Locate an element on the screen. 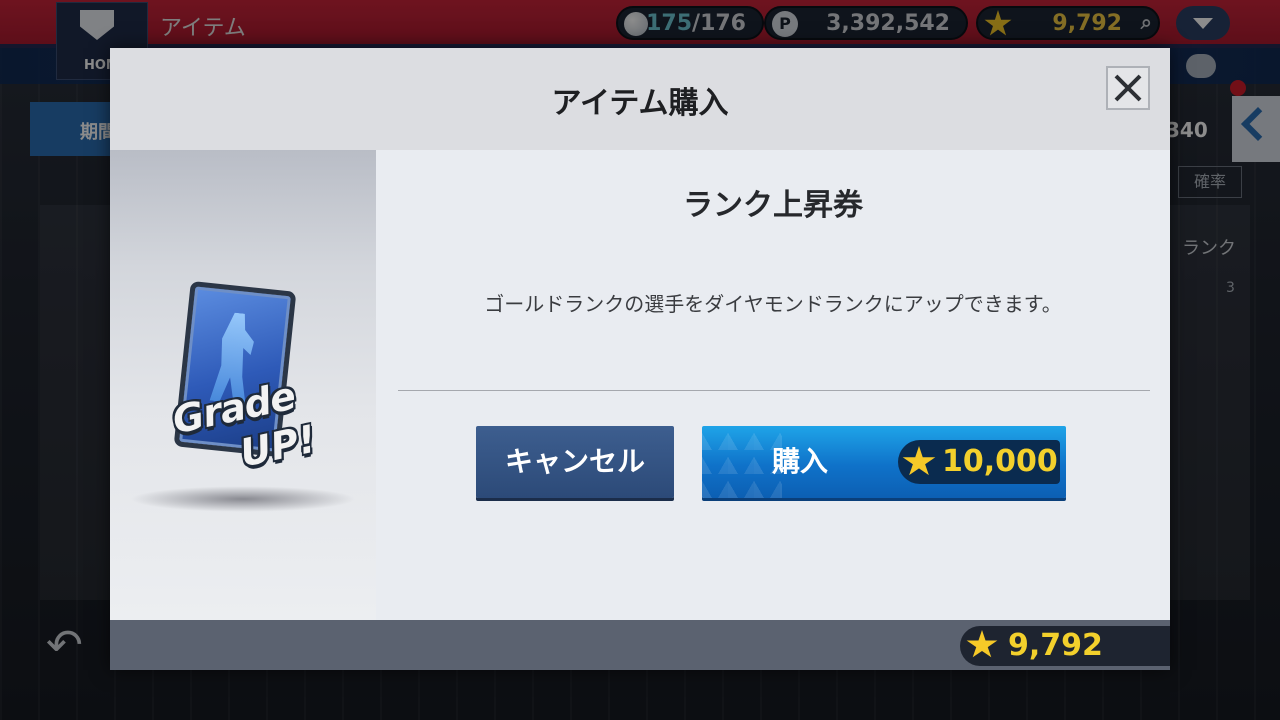 This screenshot has width=1280, height=720. item-image-panel: Grade UP! is located at coordinates (243, 385).